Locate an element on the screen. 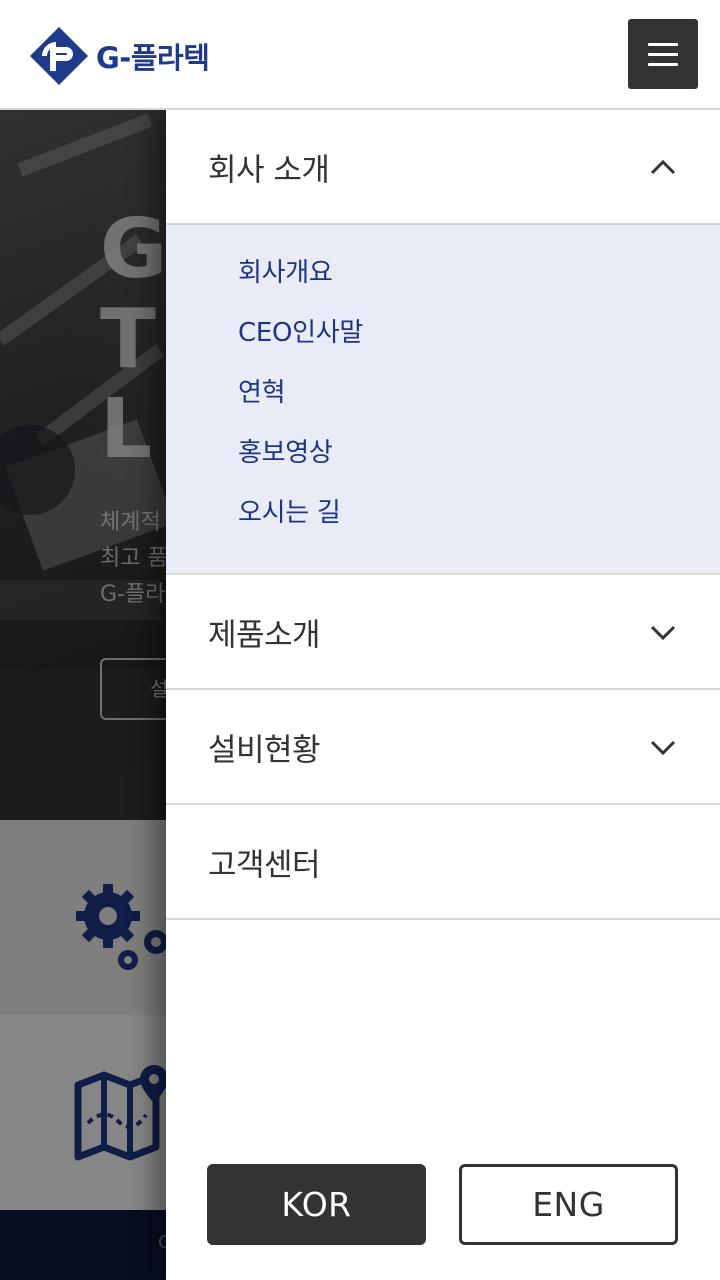 This screenshot has width=720, height=1280. site-logo: G-플라텍 is located at coordinates (119, 56).